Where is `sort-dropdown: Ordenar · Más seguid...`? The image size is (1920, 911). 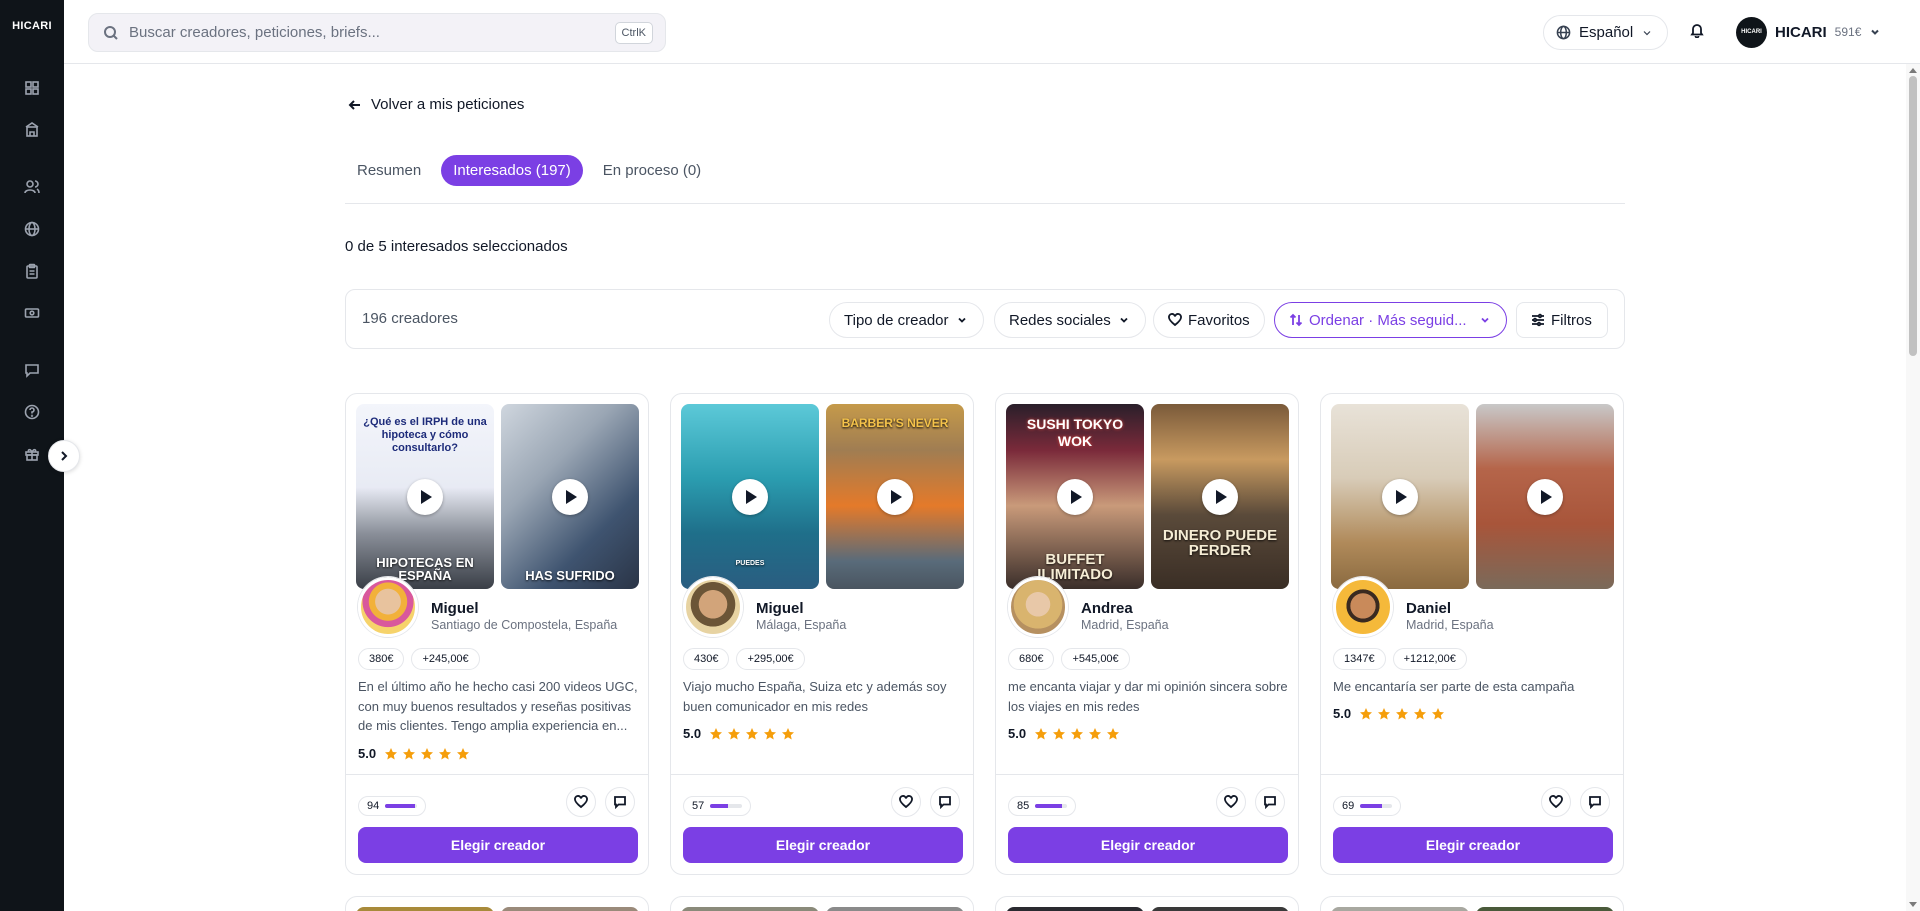
sort-dropdown: Ordenar · Más seguid... is located at coordinates (1390, 320).